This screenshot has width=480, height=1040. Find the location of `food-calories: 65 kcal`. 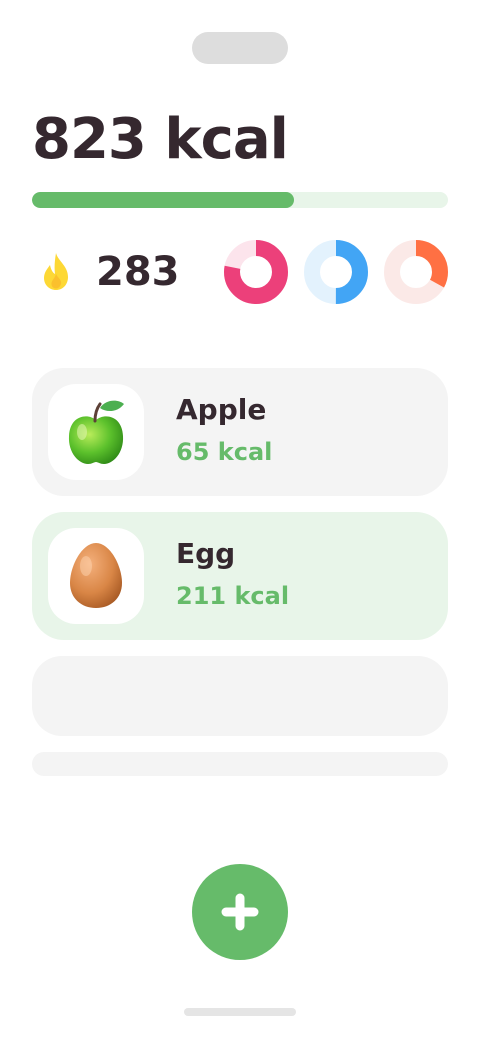

food-calories: 65 kcal is located at coordinates (224, 452).